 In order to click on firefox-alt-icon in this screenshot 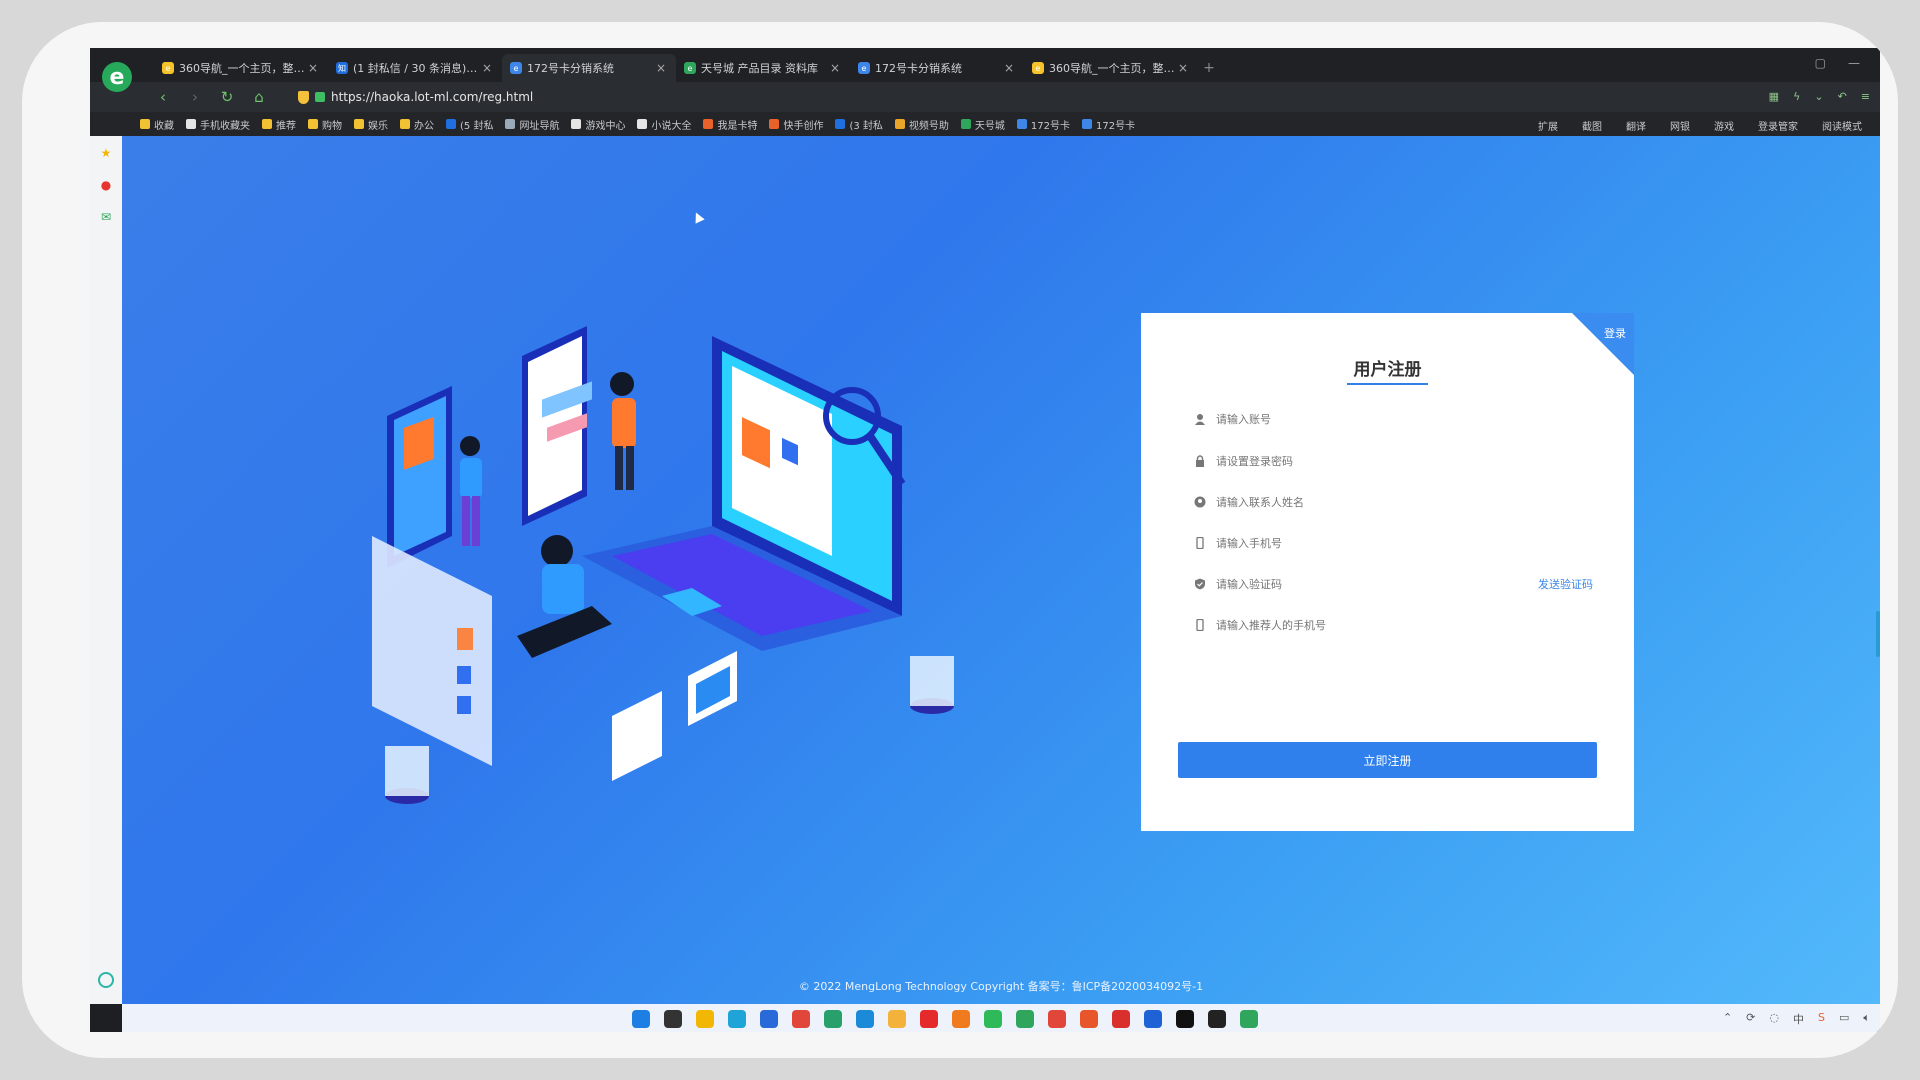, I will do `click(1089, 1019)`.